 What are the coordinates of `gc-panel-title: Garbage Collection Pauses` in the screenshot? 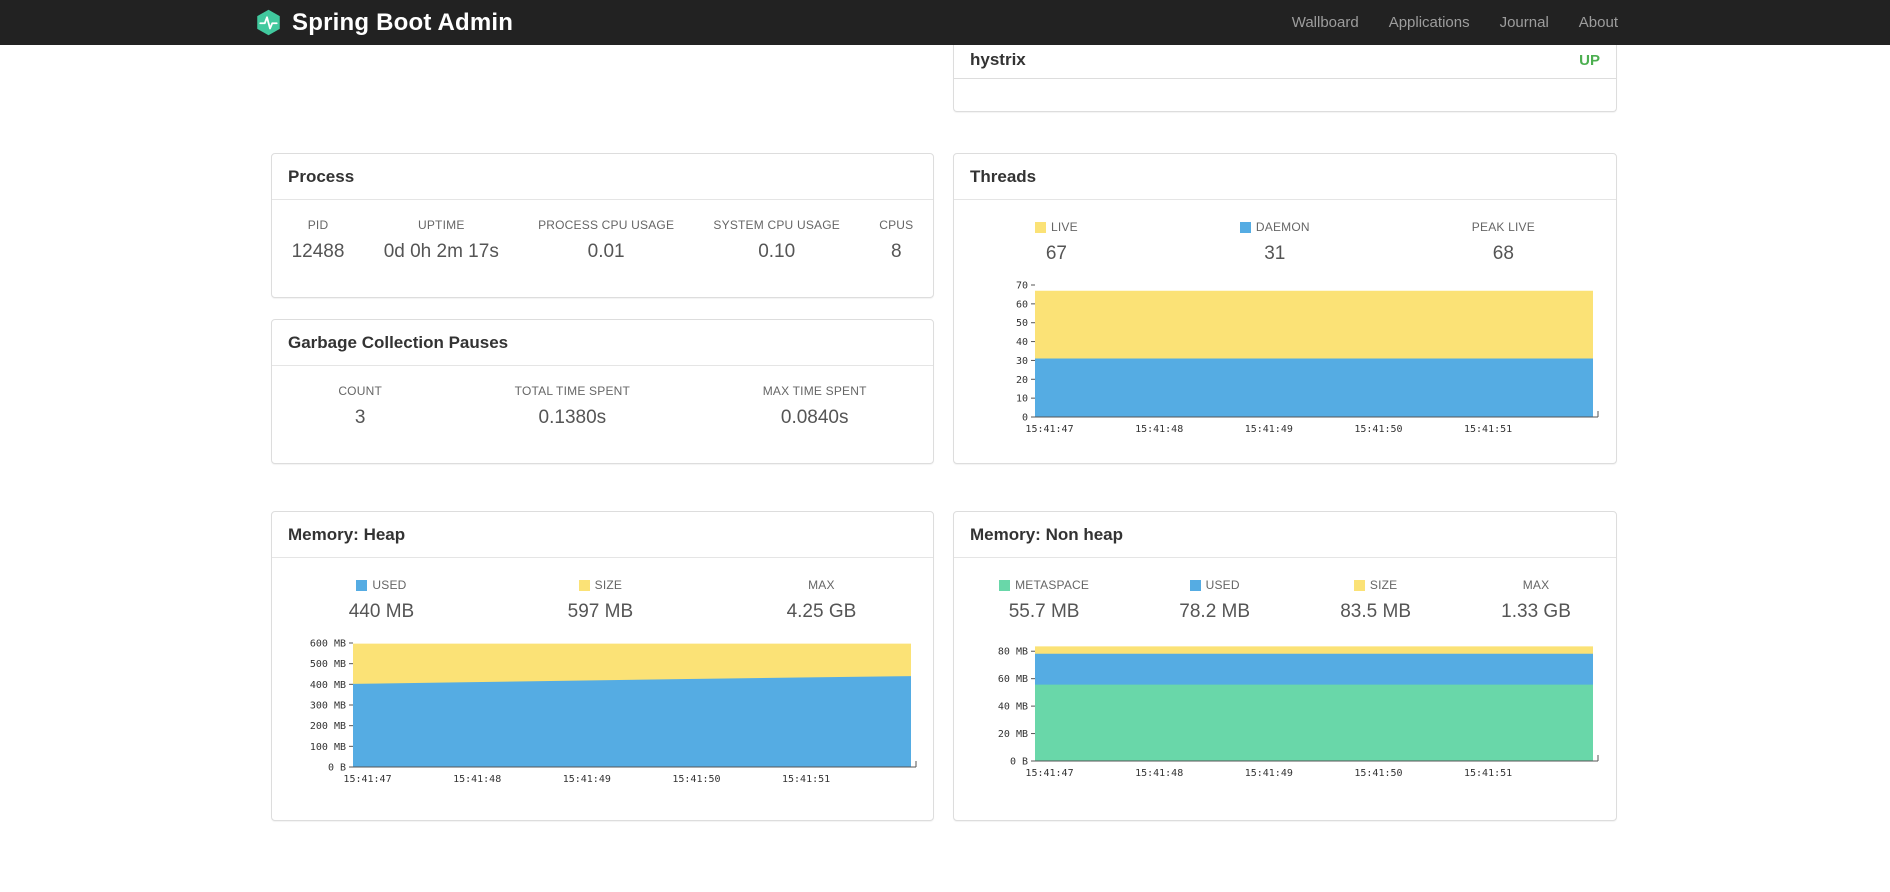 It's located at (602, 343).